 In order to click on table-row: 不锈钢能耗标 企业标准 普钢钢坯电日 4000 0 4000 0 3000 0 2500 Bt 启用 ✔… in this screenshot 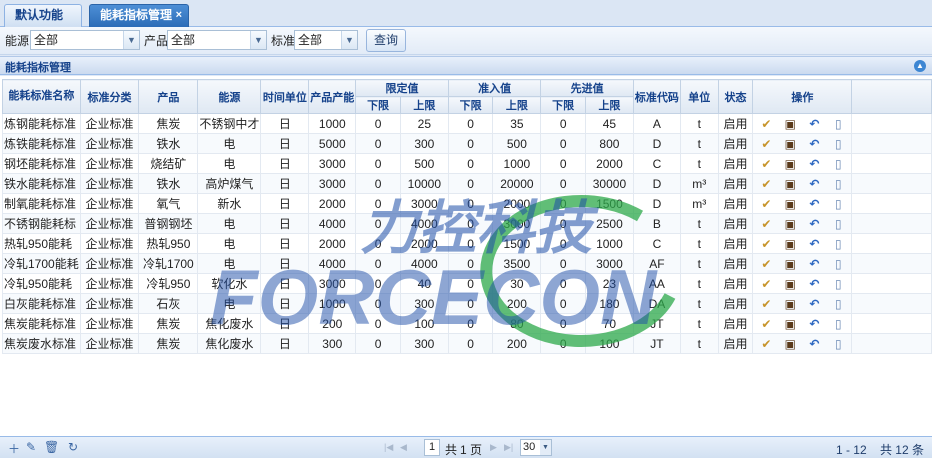, I will do `click(467, 223)`.